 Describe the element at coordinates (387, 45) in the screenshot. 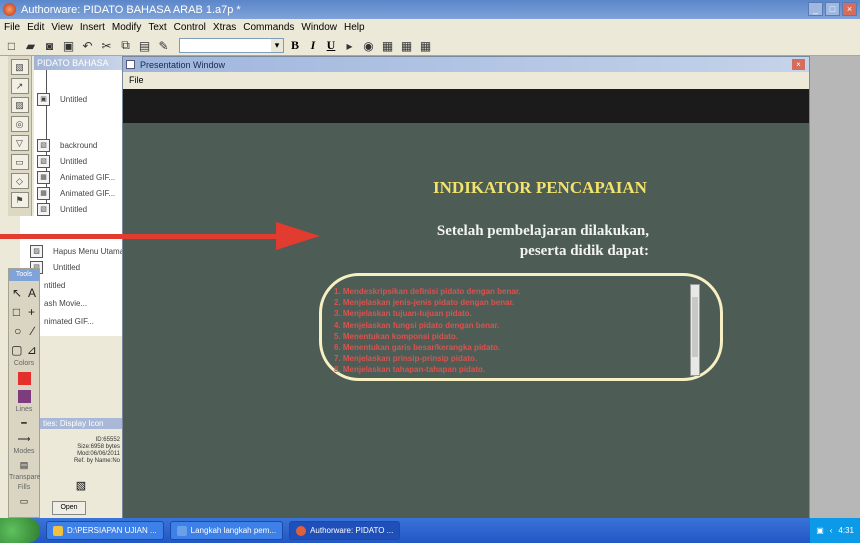

I see `functions-icon: ▦` at that location.